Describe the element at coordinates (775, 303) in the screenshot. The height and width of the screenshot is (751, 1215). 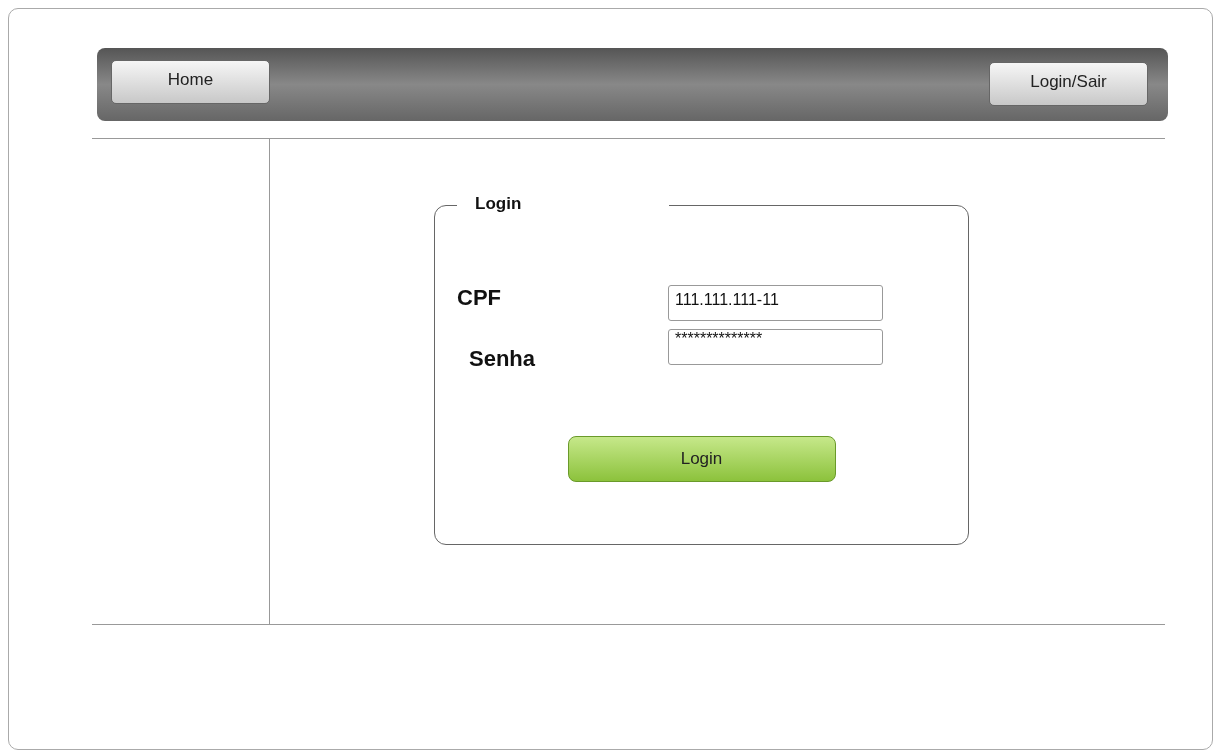
I see `input-field: 111.111.111-11` at that location.